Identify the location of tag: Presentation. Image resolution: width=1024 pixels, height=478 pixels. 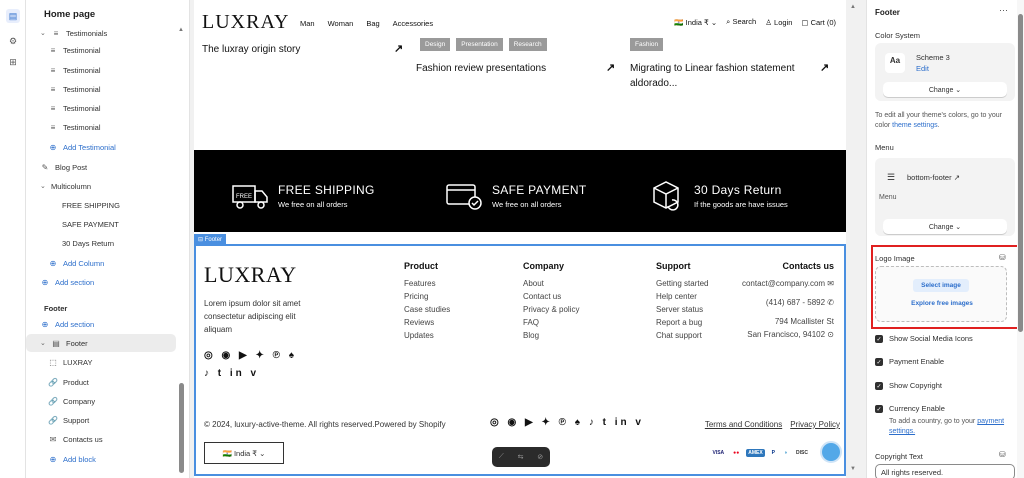
(479, 44).